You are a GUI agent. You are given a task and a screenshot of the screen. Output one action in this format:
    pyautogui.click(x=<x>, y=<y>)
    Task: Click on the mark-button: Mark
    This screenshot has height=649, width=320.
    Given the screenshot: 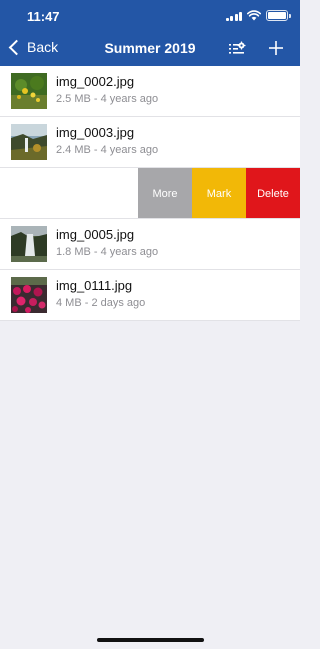 What is the action you would take?
    pyautogui.click(x=219, y=193)
    